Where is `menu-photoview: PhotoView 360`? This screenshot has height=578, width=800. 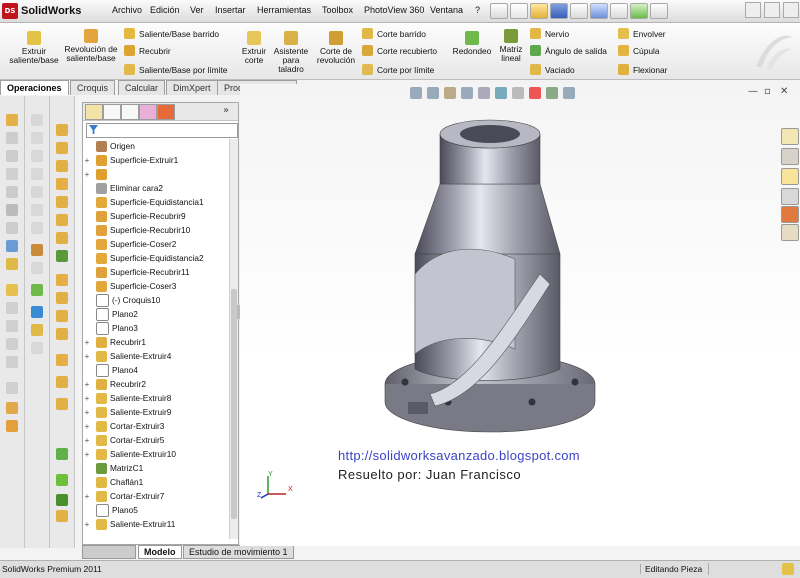
menu-photoview: PhotoView 360 is located at coordinates (394, 10).